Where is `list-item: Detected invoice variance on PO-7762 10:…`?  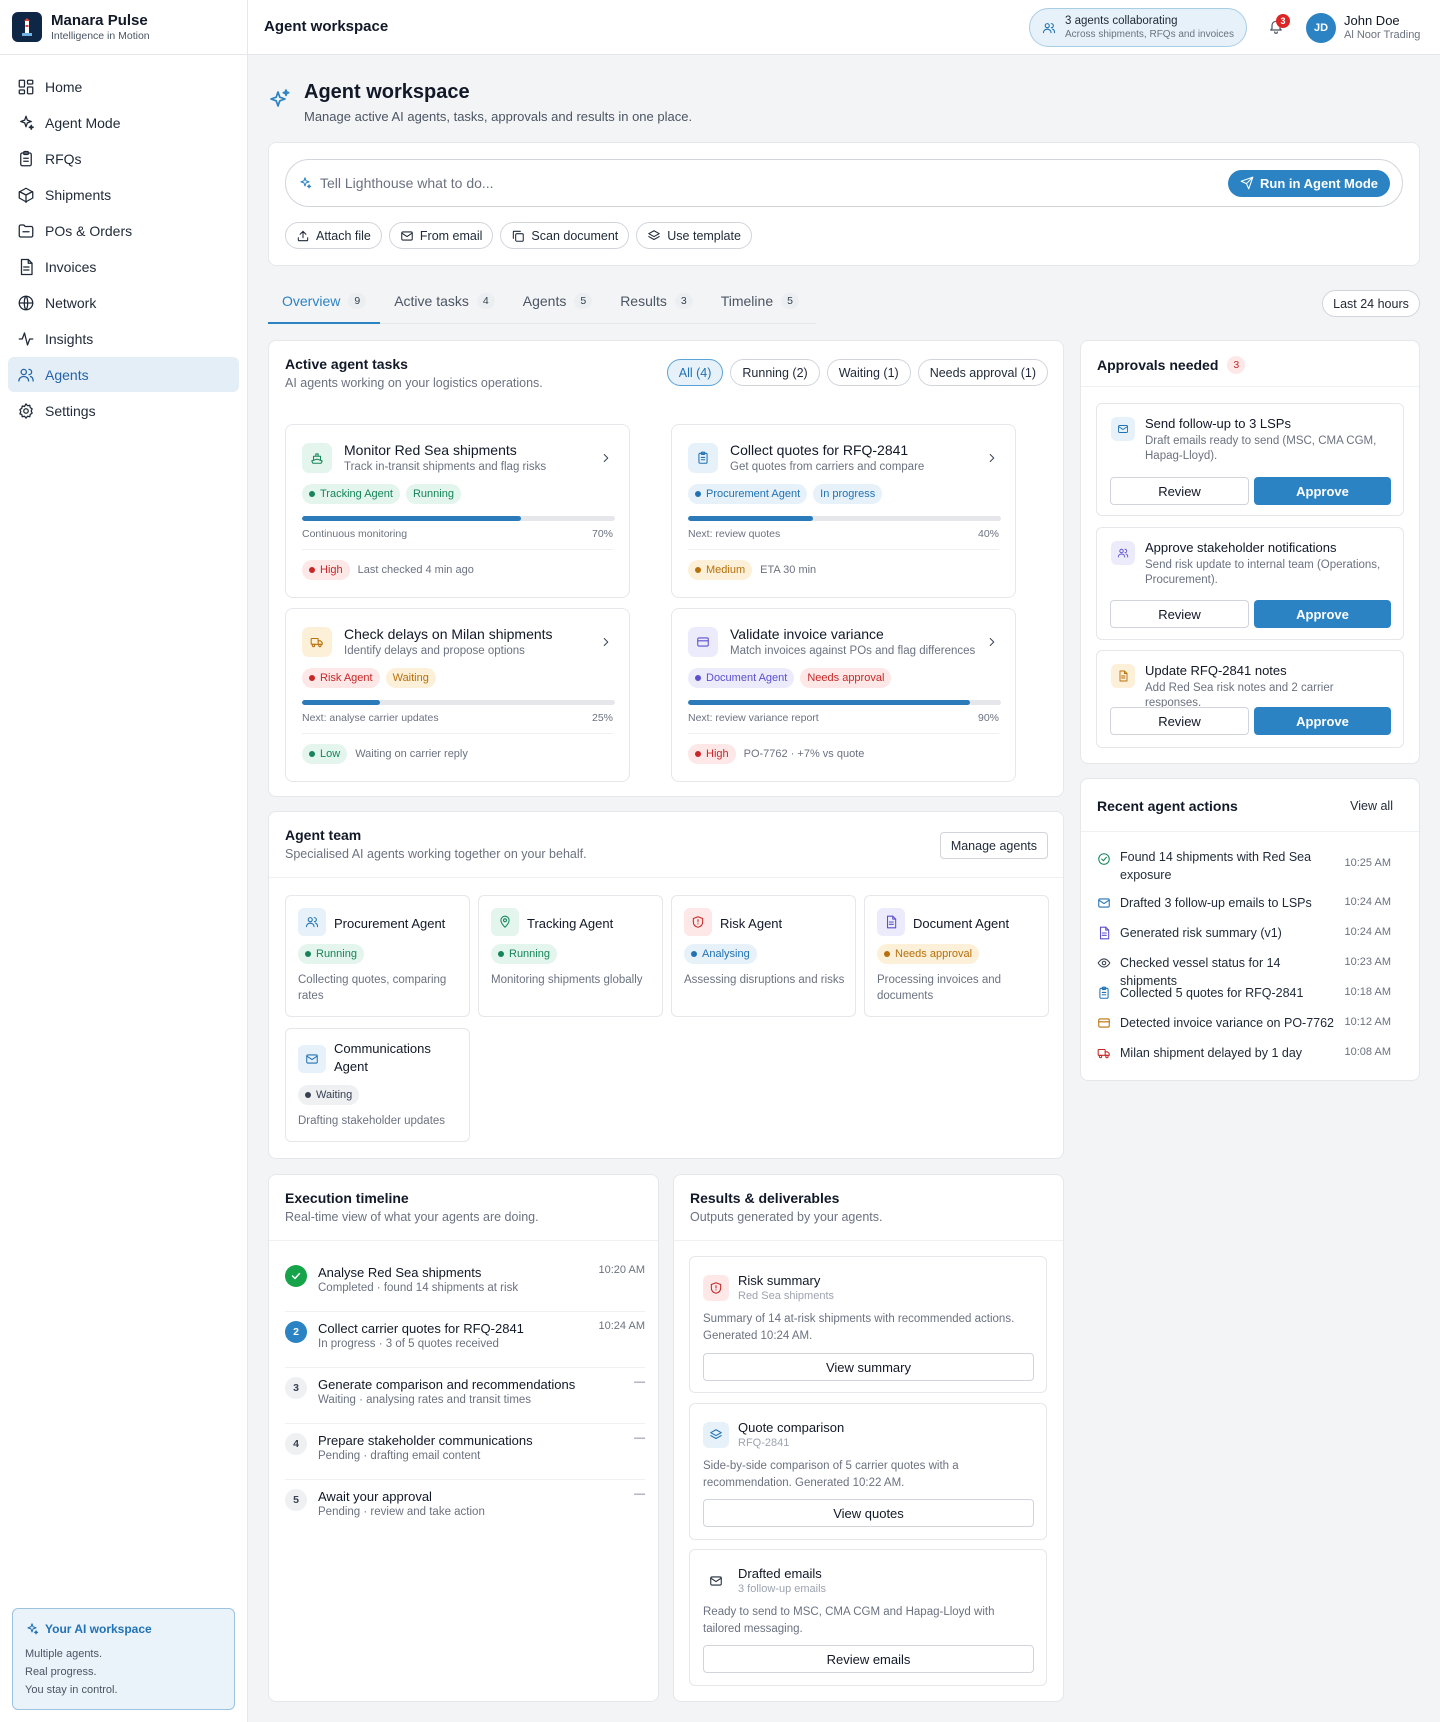
list-item: Detected invoice variance on PO-7762 10:… is located at coordinates (1244, 1023).